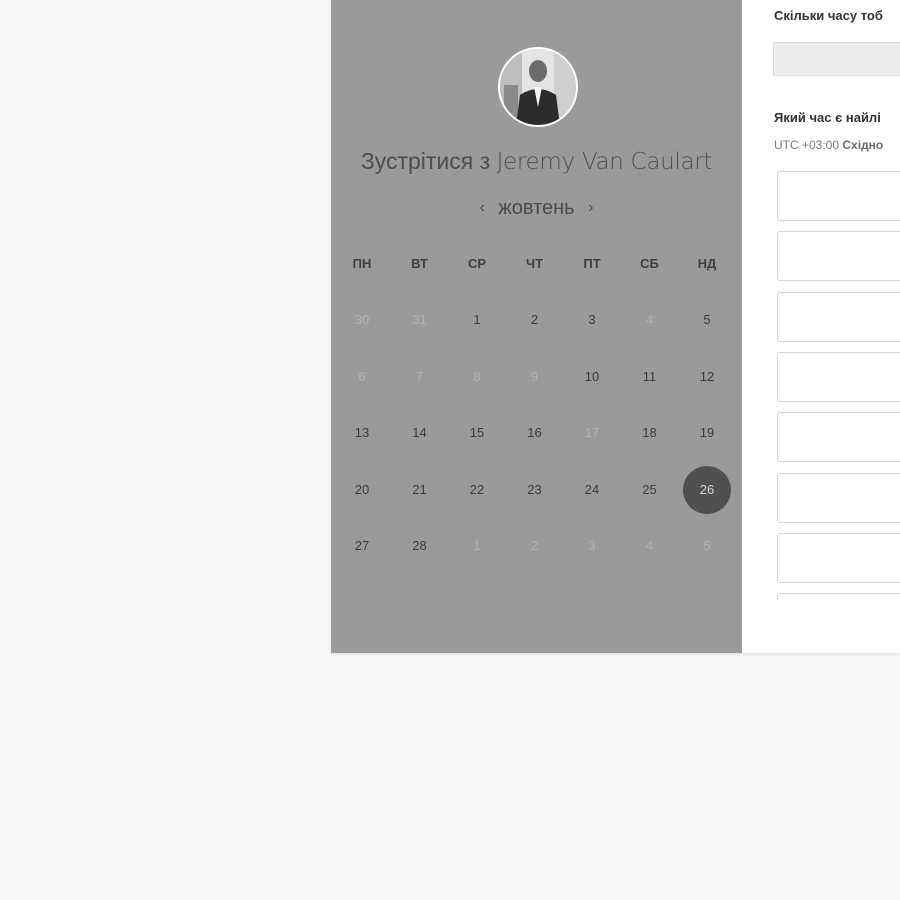  Describe the element at coordinates (420, 433) in the screenshot. I see `calendar-day: 14` at that location.